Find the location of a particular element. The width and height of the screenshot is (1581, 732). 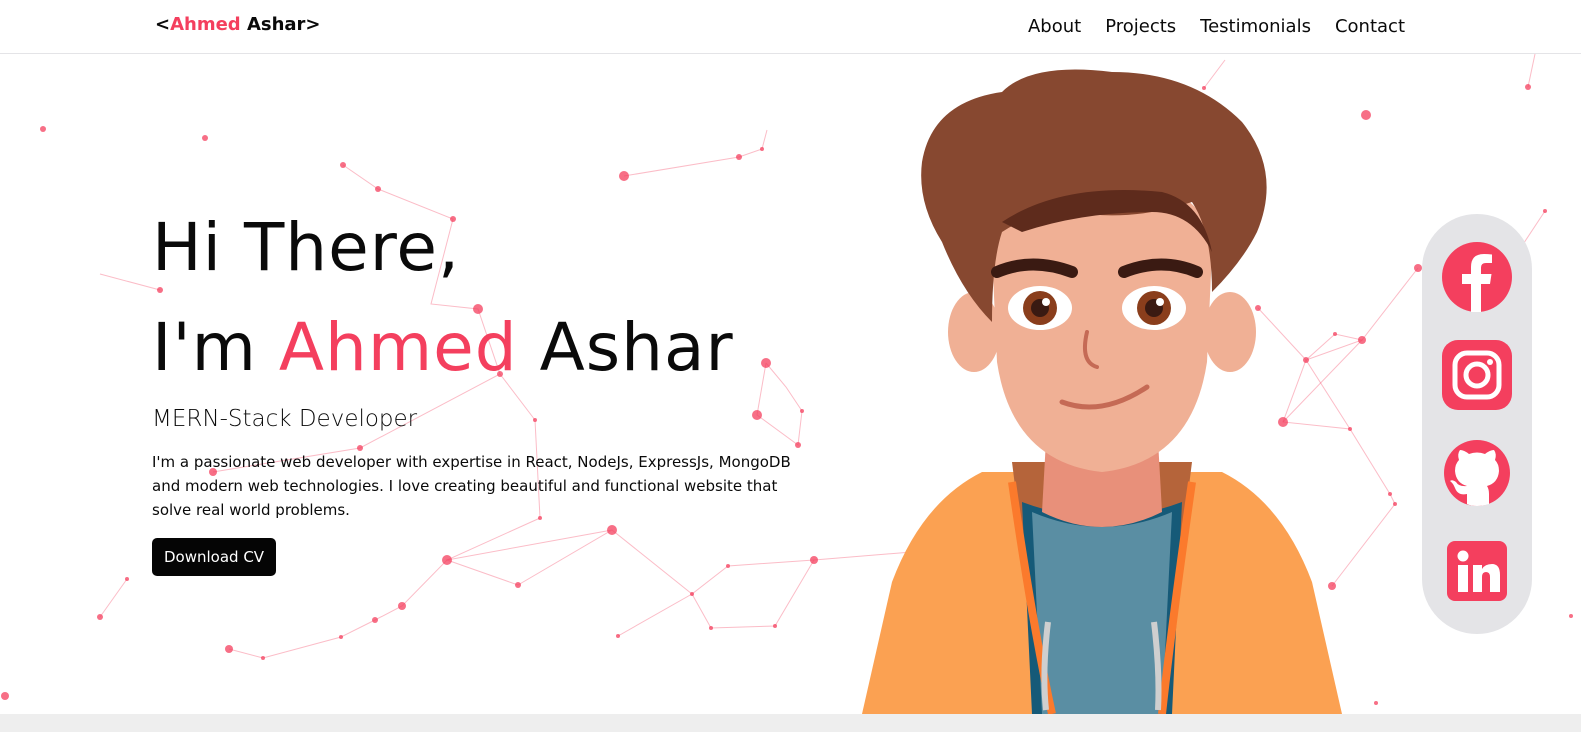

instagram-icon is located at coordinates (1477, 375).